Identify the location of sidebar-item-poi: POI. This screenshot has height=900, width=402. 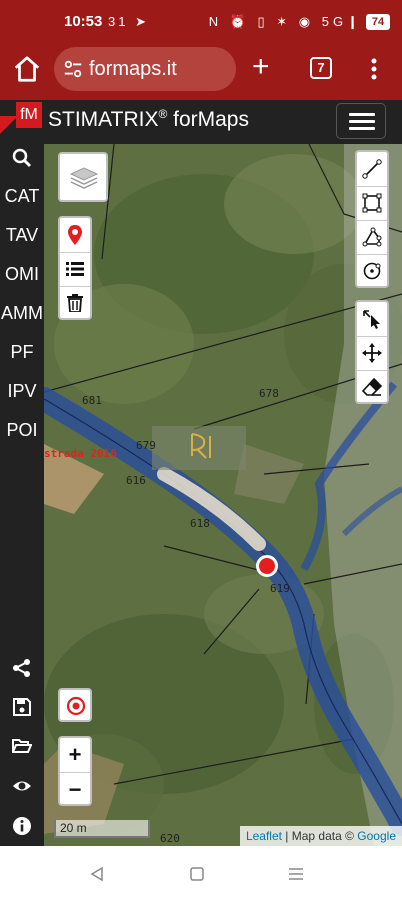
(22, 430).